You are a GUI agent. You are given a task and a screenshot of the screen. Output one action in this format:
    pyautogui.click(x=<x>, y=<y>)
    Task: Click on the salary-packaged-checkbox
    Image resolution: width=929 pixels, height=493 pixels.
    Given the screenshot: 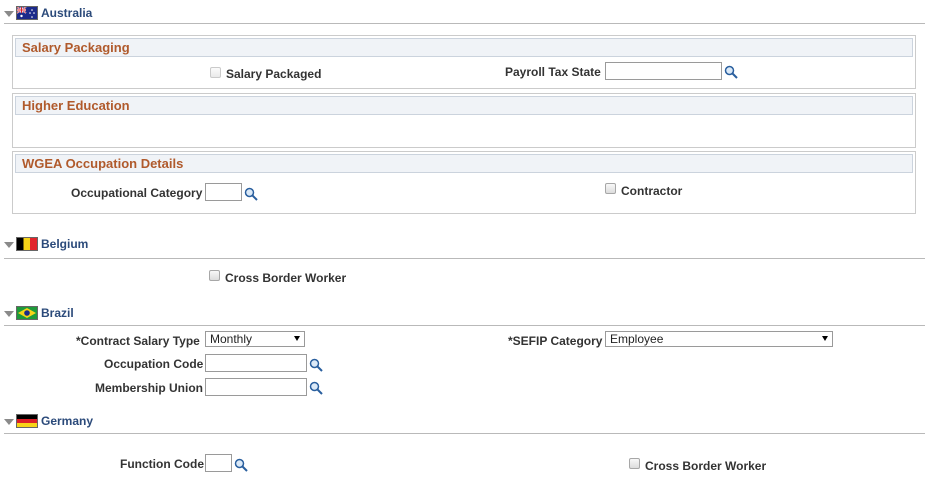 What is the action you would take?
    pyautogui.click(x=215, y=72)
    